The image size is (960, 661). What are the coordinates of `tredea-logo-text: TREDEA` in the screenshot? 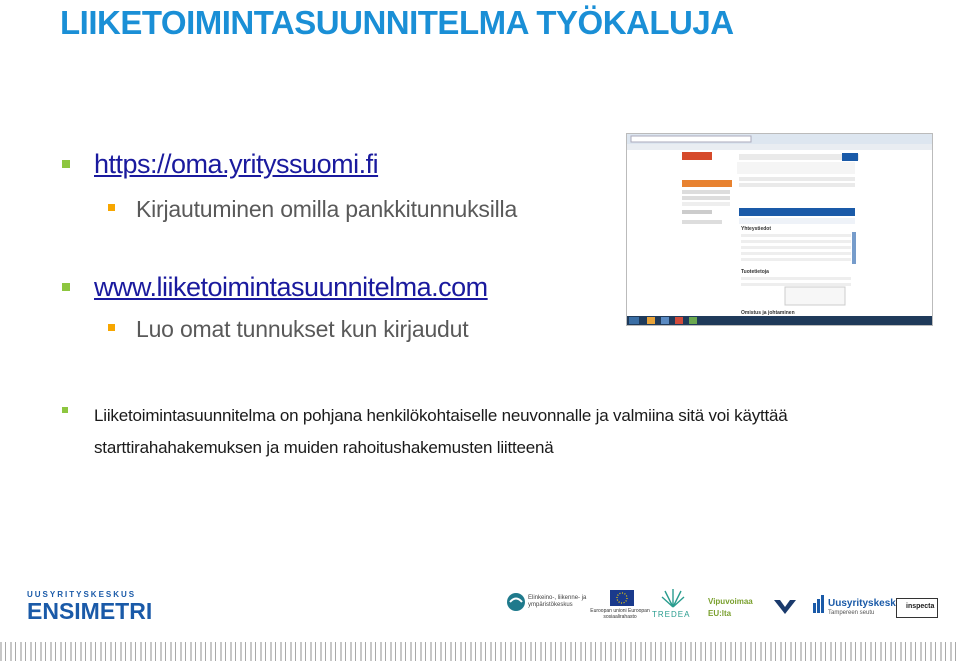 It's located at (671, 614).